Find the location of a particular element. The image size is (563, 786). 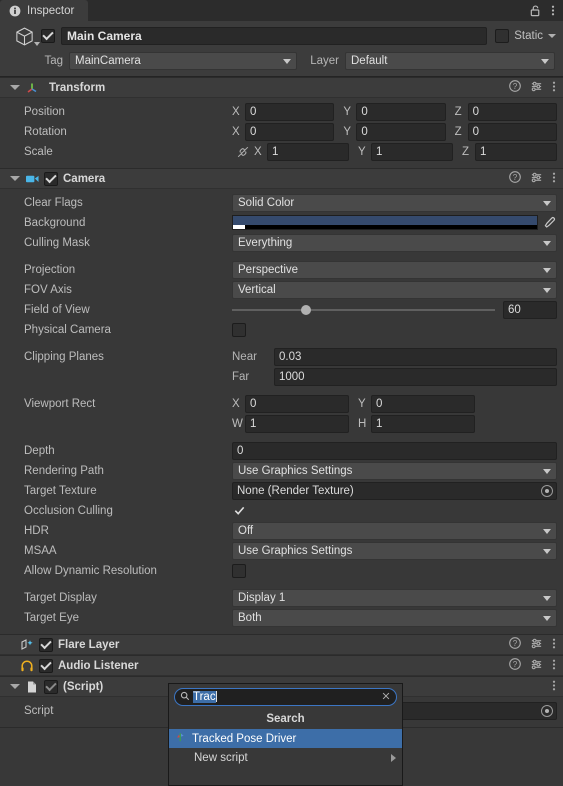

projection-dropdown: Perspective is located at coordinates (394, 269).